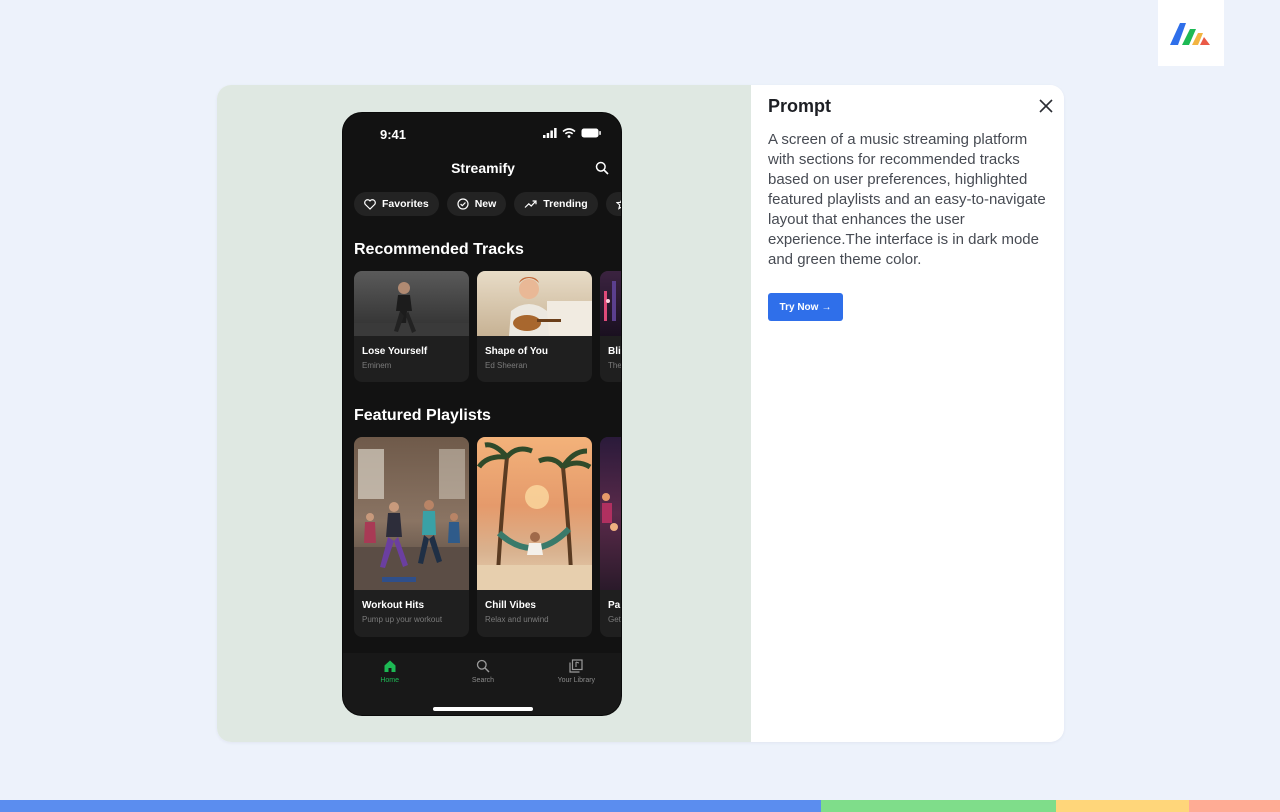 This screenshot has height=812, width=1280. What do you see at coordinates (1122, 806) in the screenshot?
I see `strip-yellow` at bounding box center [1122, 806].